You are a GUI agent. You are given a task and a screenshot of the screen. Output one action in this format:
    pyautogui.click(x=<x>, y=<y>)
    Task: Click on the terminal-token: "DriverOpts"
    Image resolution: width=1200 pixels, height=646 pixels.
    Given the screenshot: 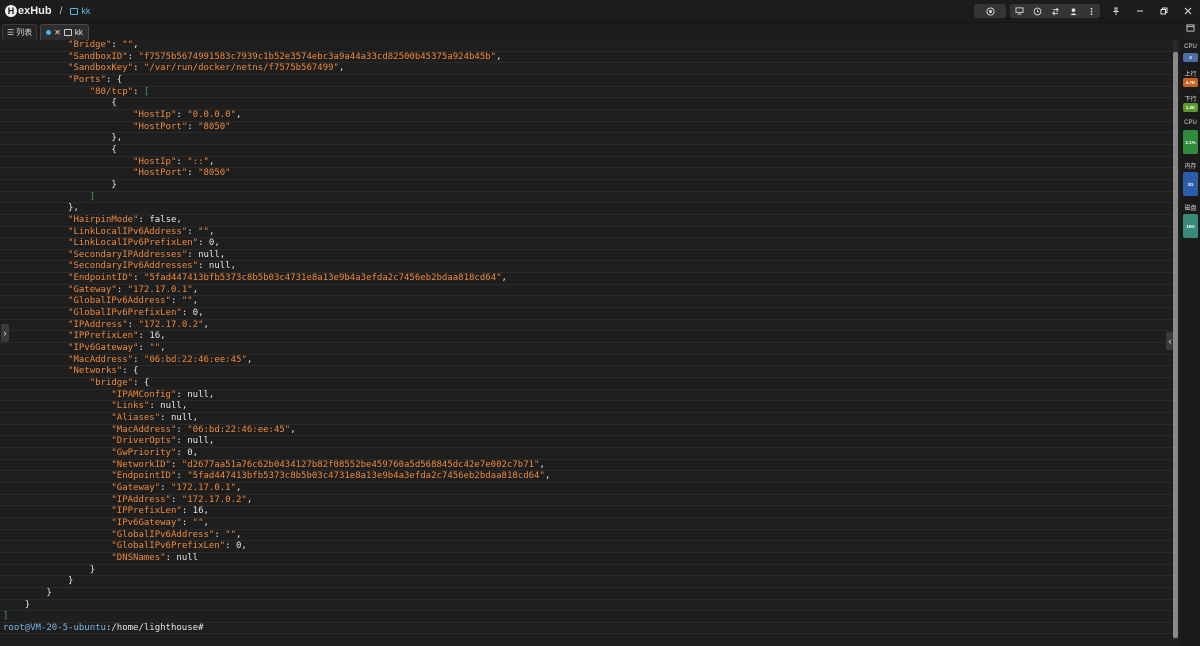 What is the action you would take?
    pyautogui.click(x=144, y=441)
    